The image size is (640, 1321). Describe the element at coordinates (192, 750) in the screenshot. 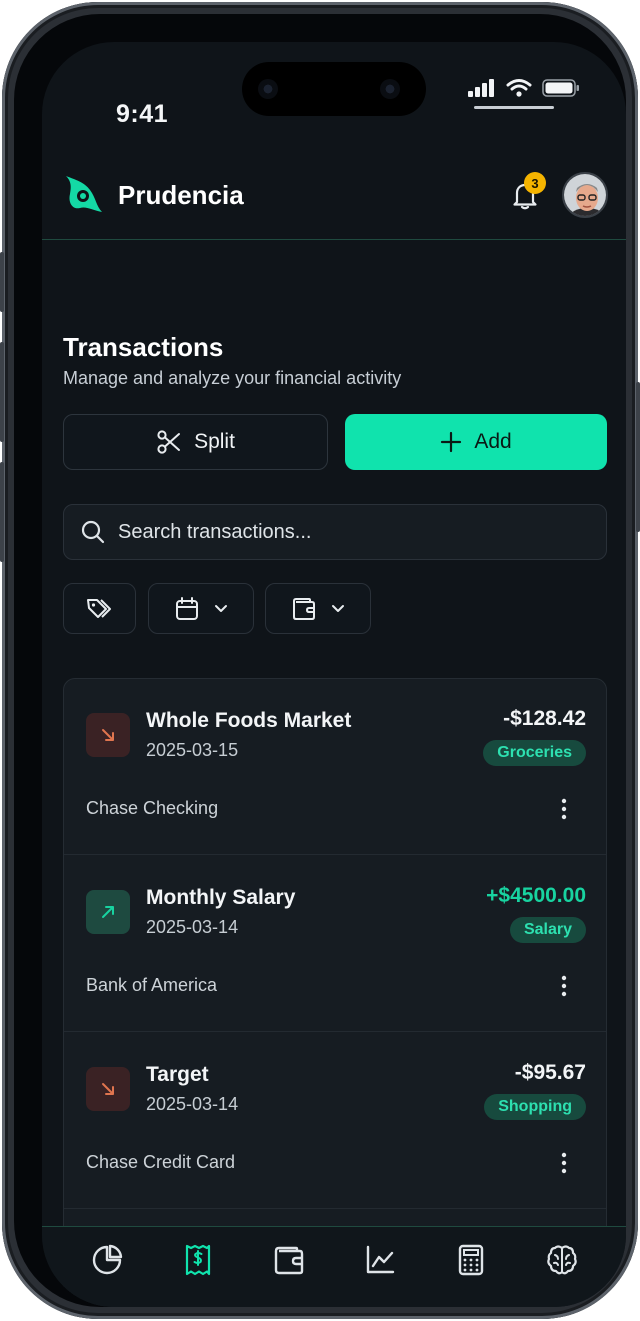

I see `transaction-date: 2025-03-15` at that location.